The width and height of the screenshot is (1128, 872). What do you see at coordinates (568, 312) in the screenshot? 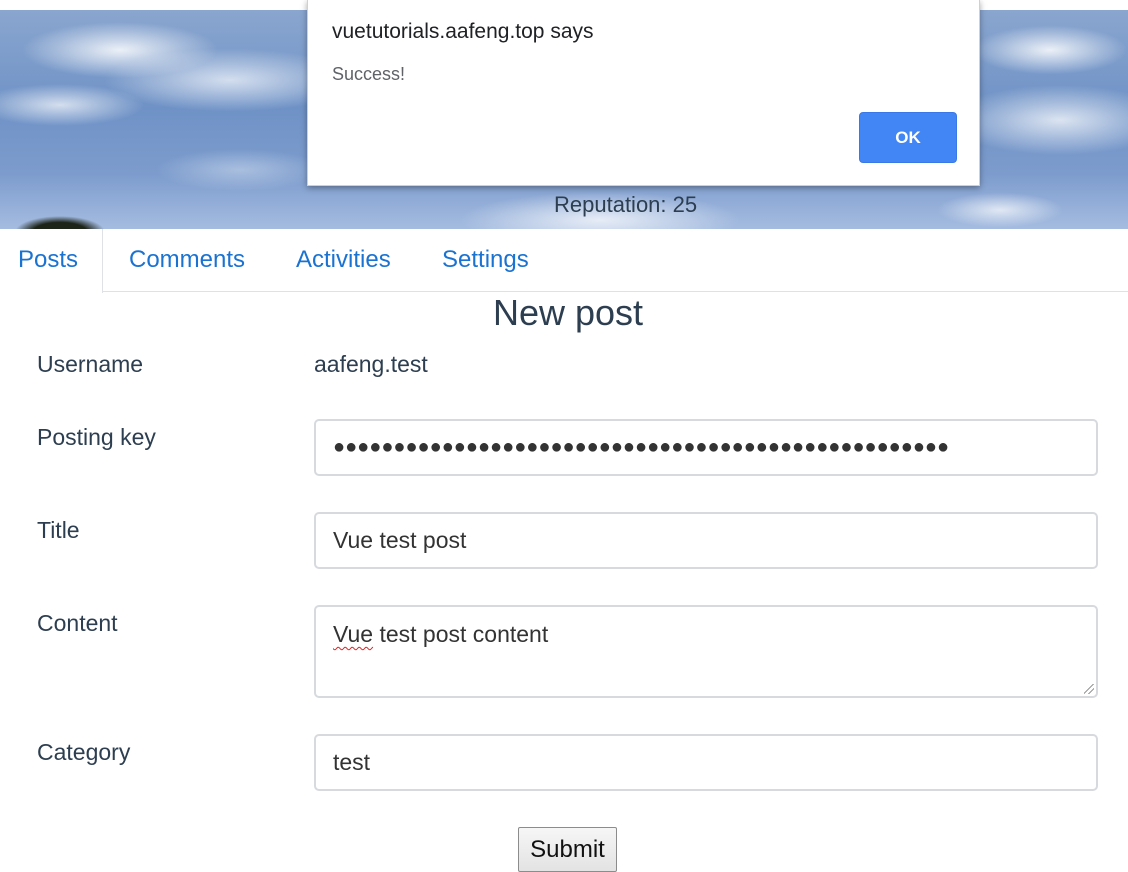
I see `form-heading: New post` at bounding box center [568, 312].